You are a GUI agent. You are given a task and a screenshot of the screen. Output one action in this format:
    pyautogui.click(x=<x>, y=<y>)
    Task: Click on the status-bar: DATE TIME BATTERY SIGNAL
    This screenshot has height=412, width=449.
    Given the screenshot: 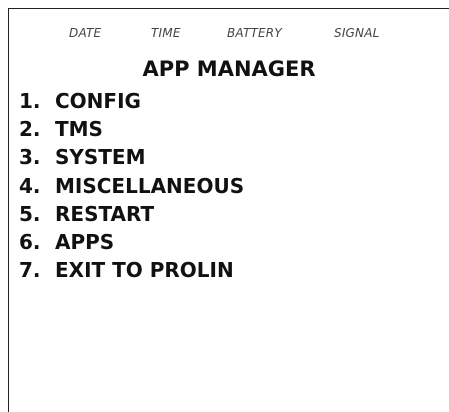 What is the action you would take?
    pyautogui.click(x=229, y=34)
    